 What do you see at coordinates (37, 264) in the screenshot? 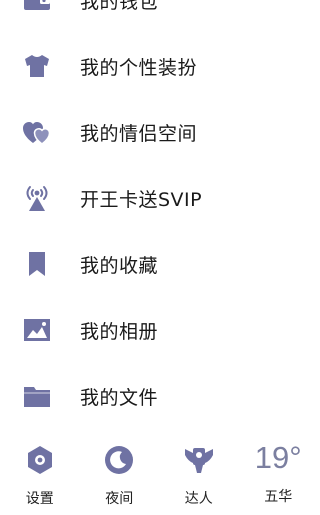
I see `bookmark-icon` at bounding box center [37, 264].